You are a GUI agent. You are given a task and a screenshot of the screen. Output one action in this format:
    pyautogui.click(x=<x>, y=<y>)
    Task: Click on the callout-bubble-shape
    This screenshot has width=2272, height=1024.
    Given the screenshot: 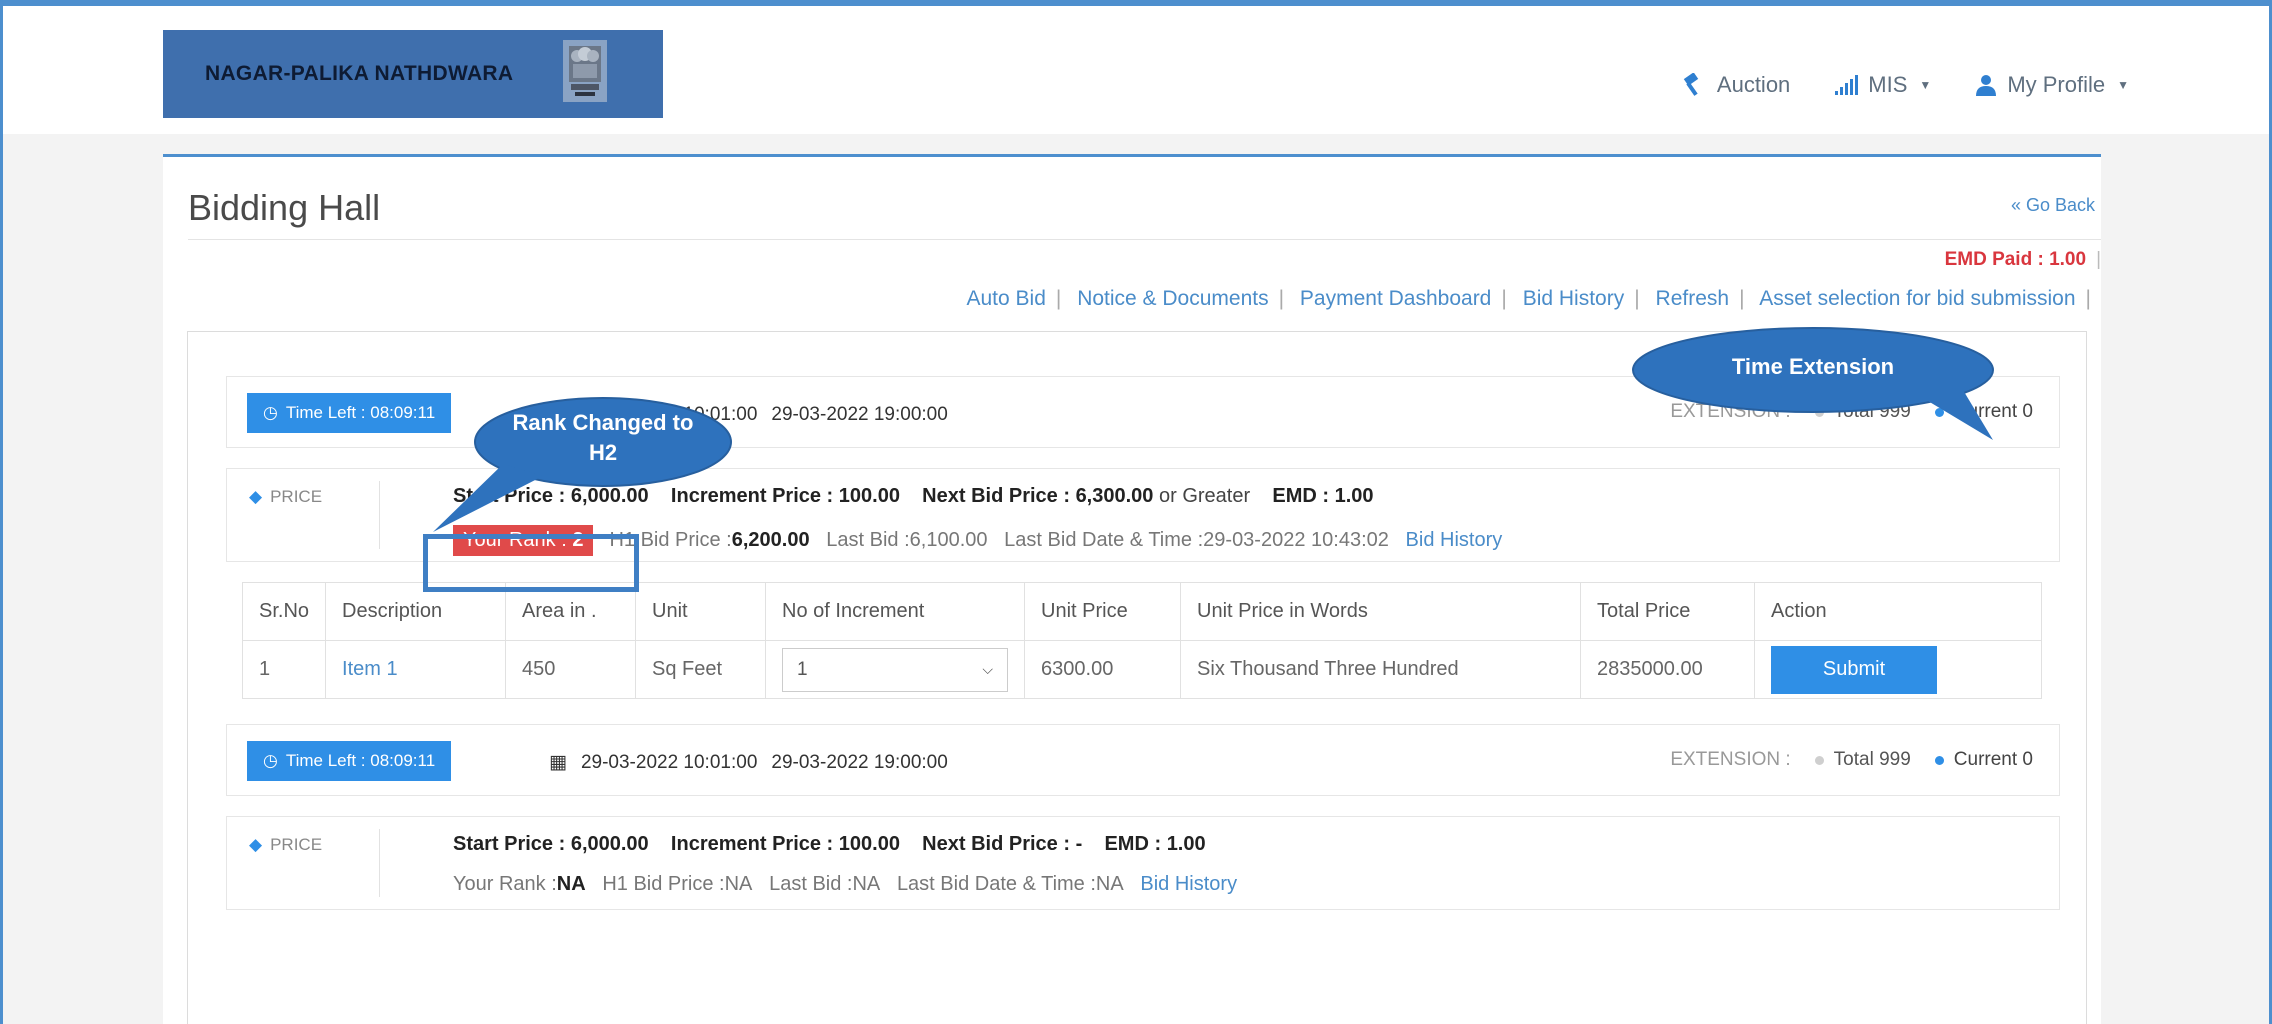 What is the action you would take?
    pyautogui.click(x=1813, y=383)
    